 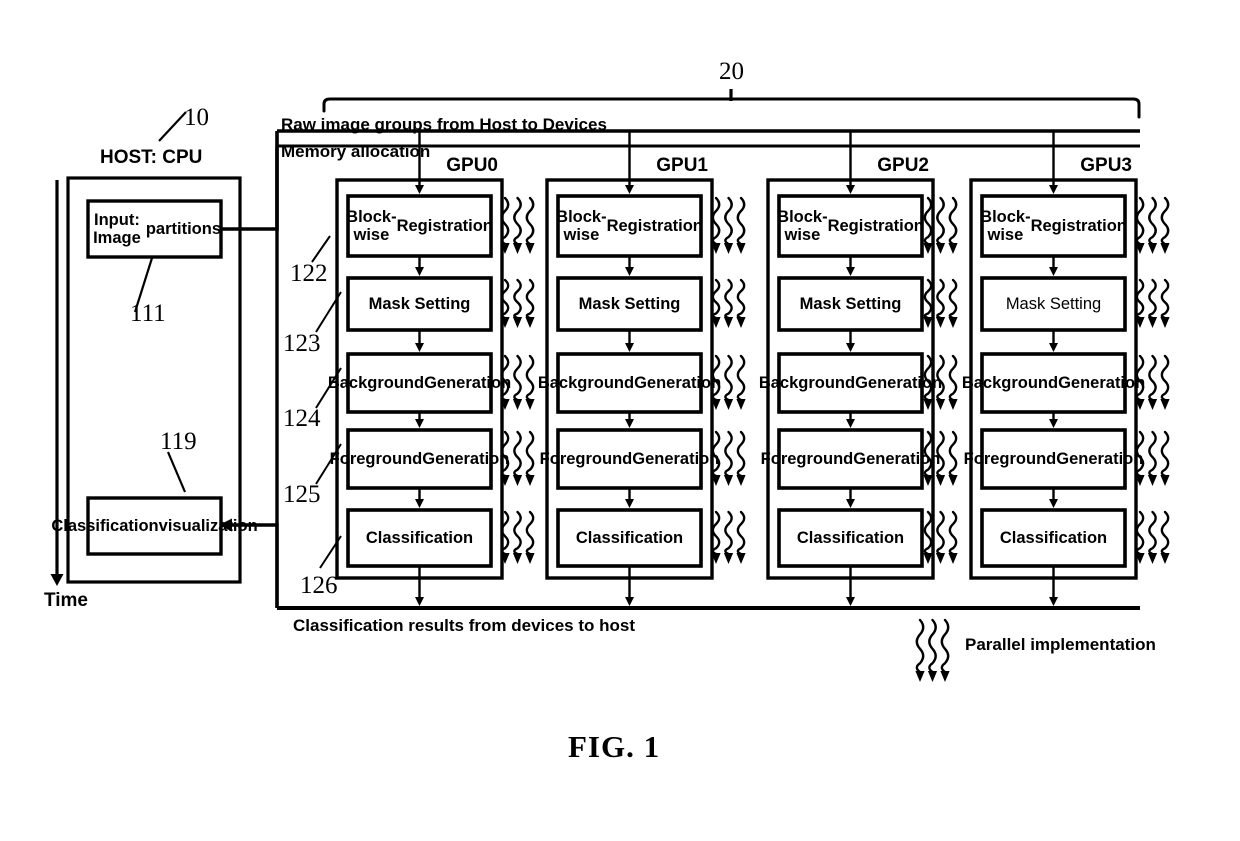 What do you see at coordinates (850, 347) in the screenshot?
I see `stage-arrow-2-1-head` at bounding box center [850, 347].